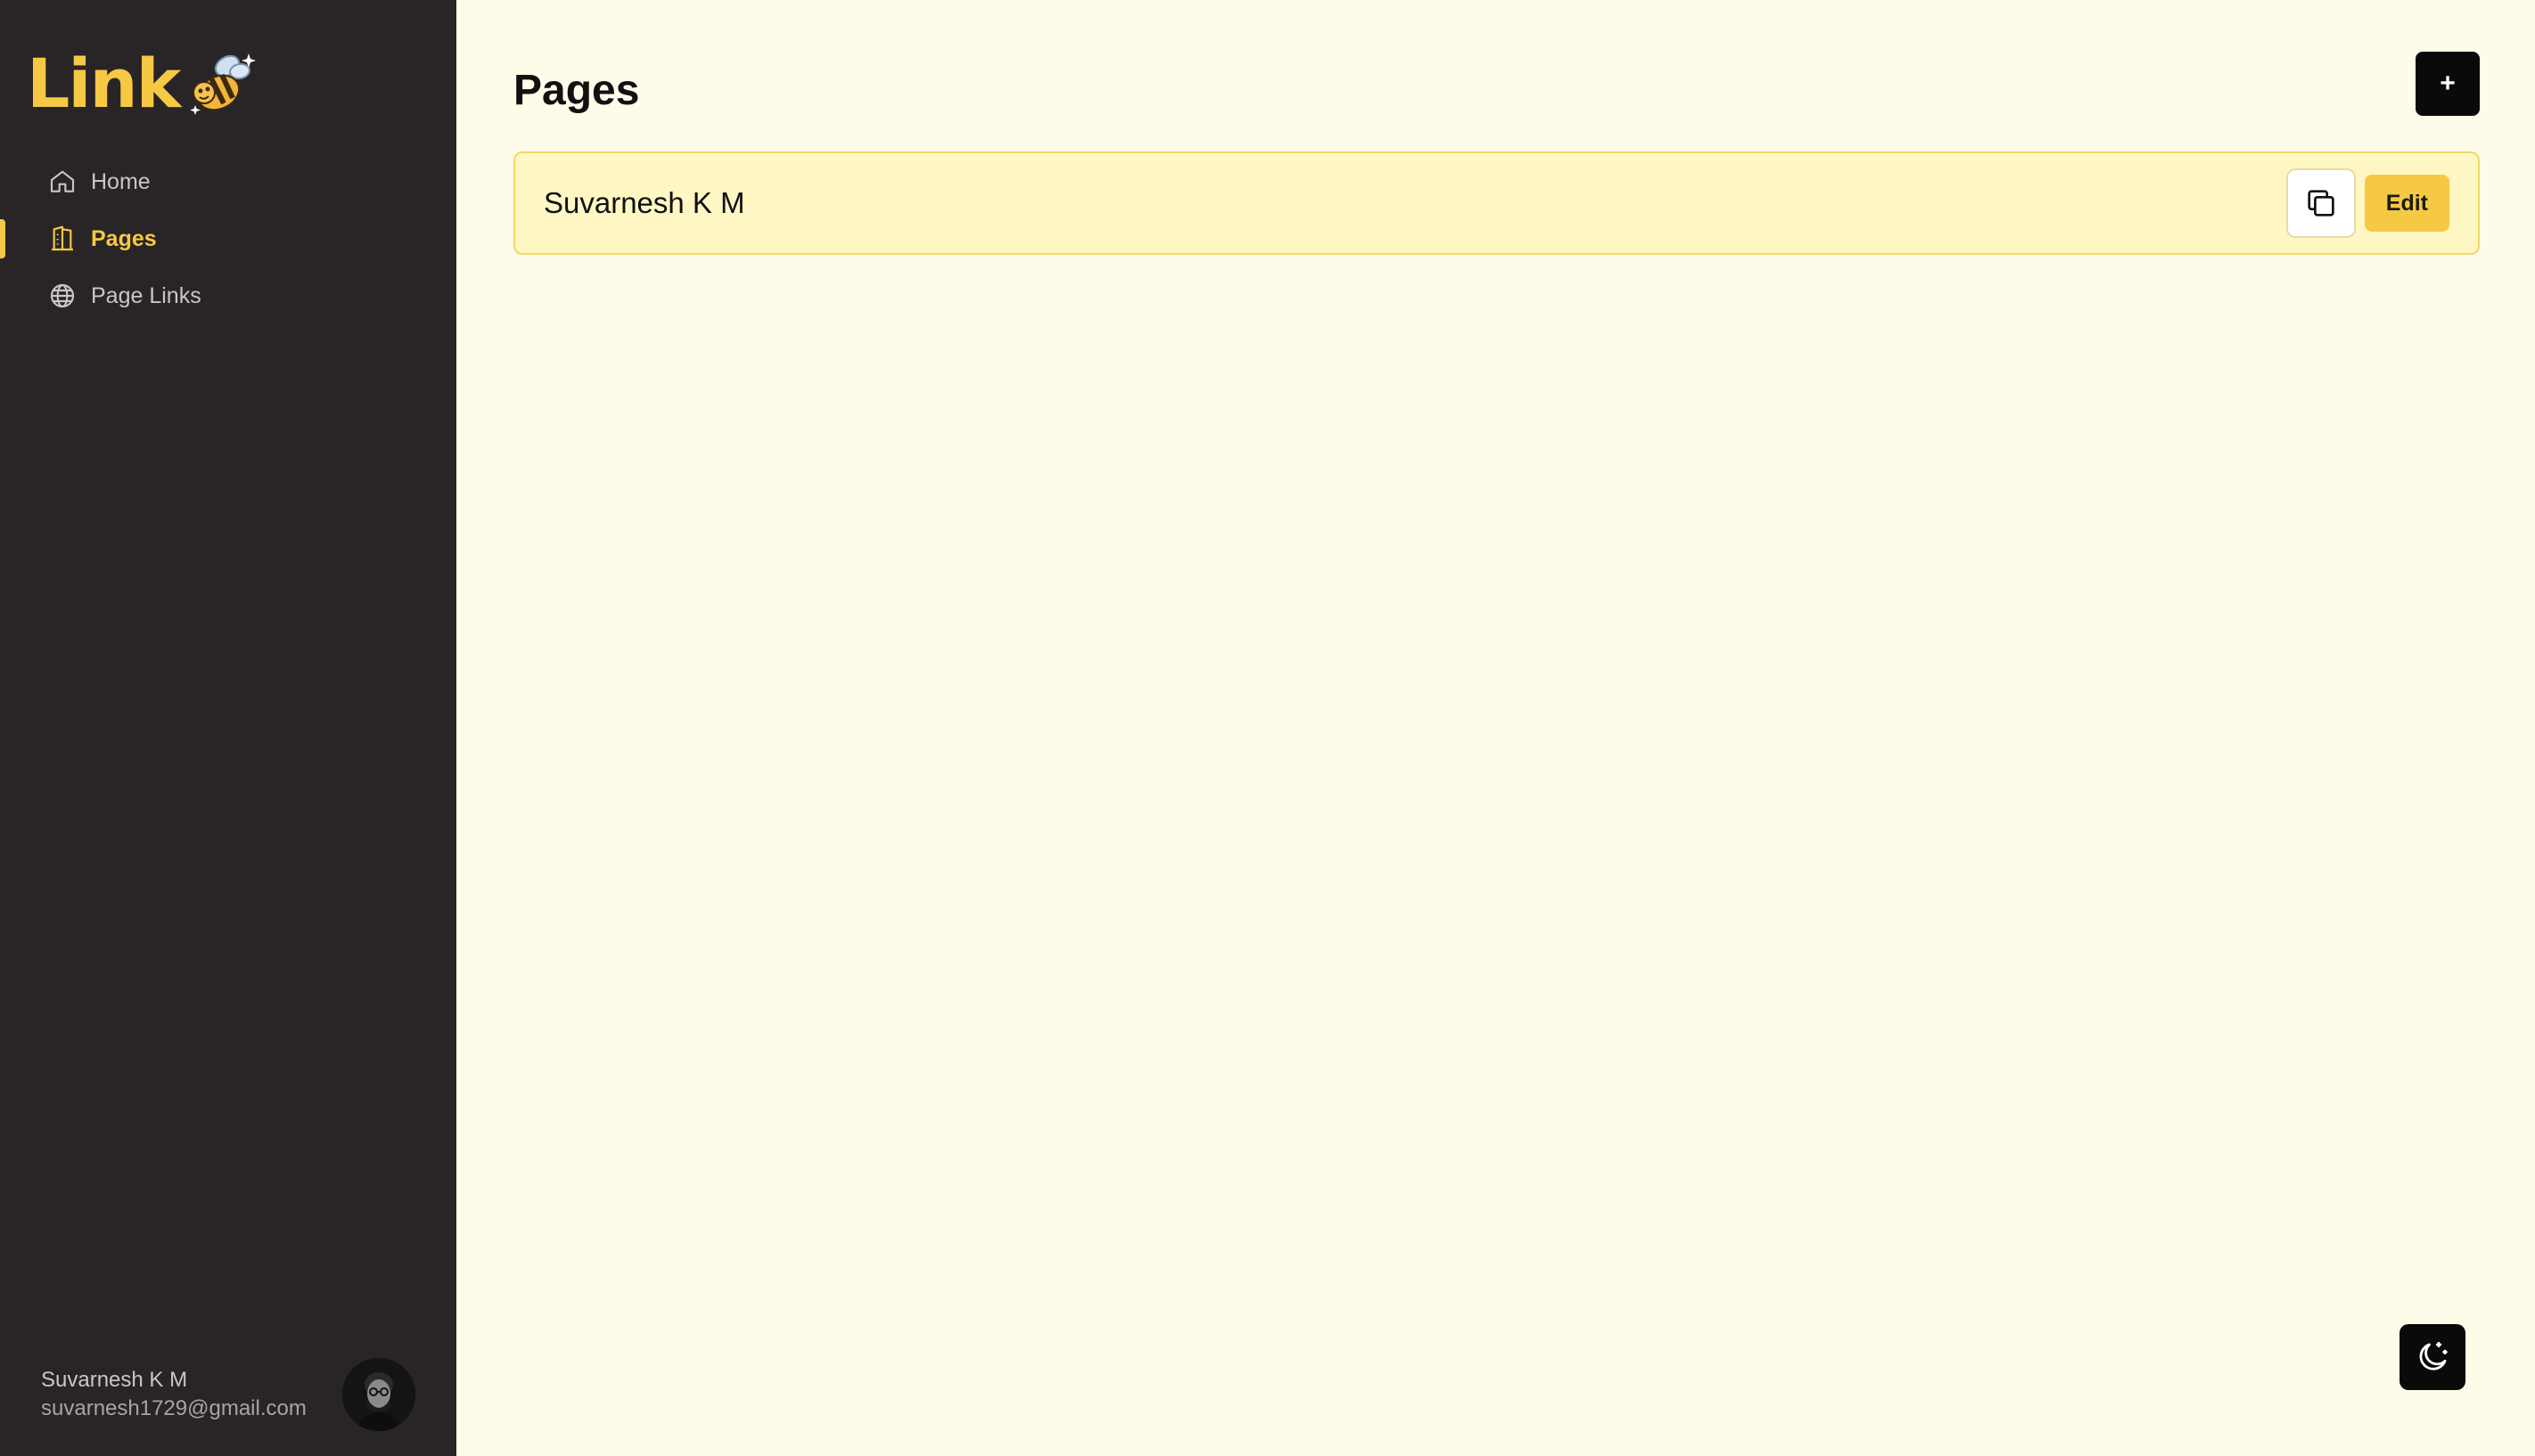 The image size is (2535, 1456). I want to click on sidebar-item-label: Home, so click(121, 181).